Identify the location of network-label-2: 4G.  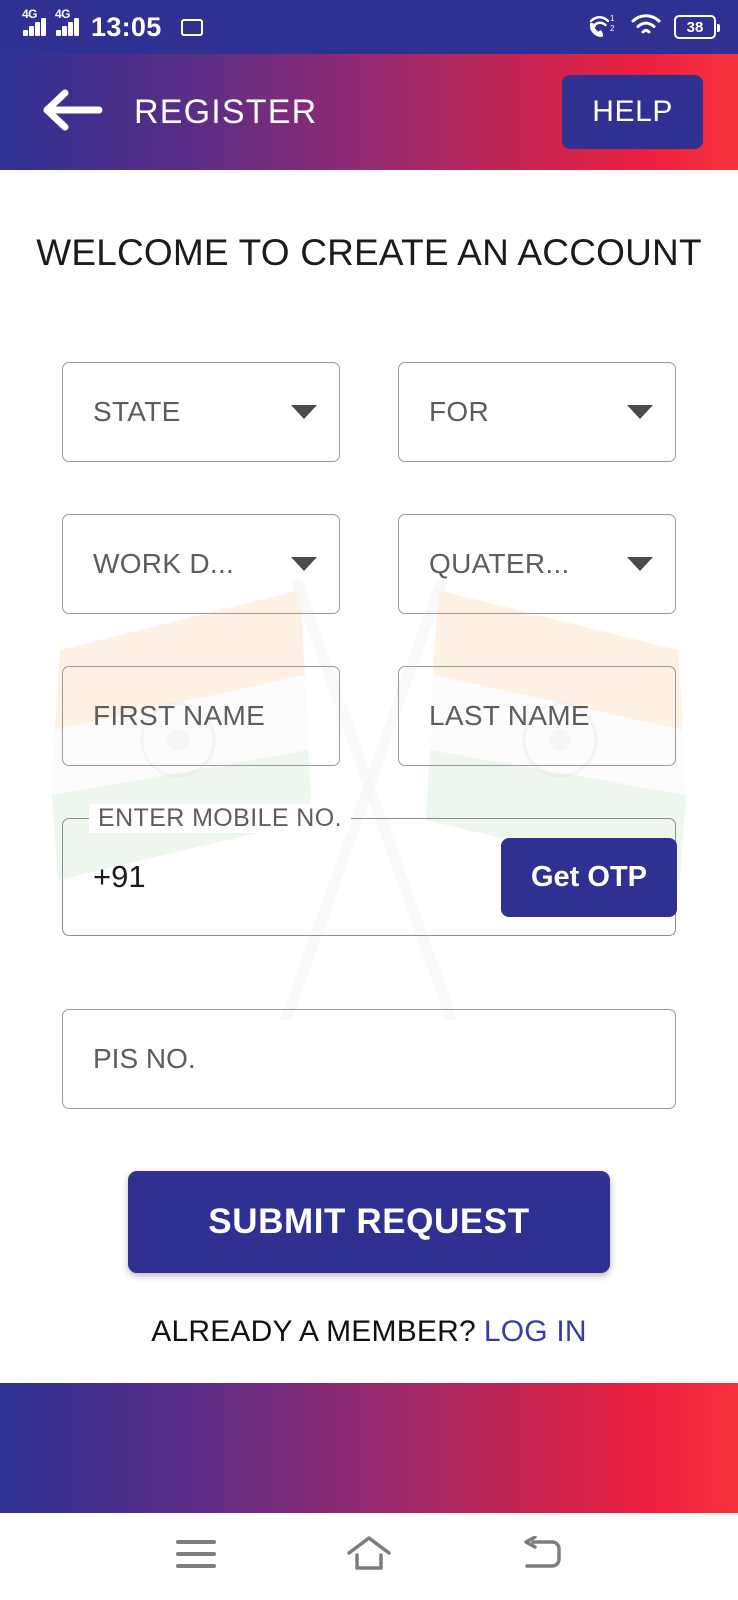
(63, 14).